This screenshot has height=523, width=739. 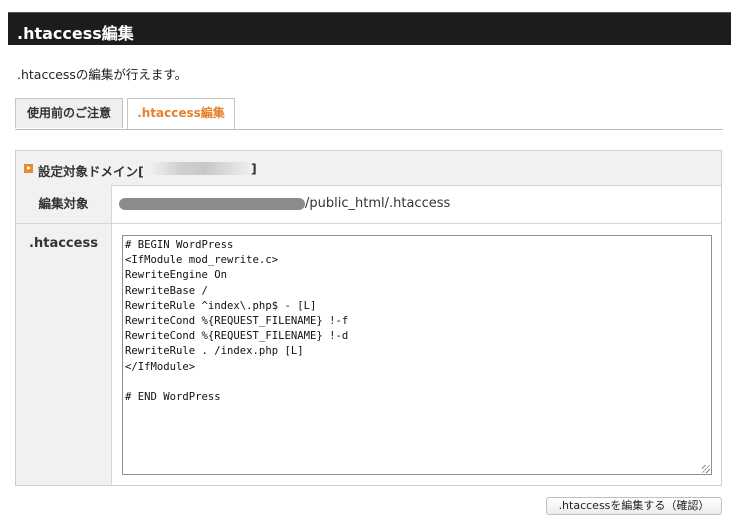 What do you see at coordinates (369, 129) in the screenshot?
I see `tab-divider` at bounding box center [369, 129].